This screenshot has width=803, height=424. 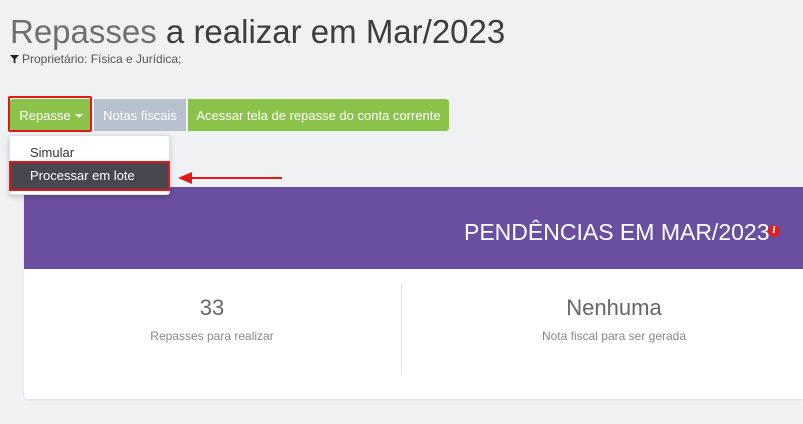 I want to click on filter-summary: Proprietário: Física e Jurídica;, so click(x=95, y=59).